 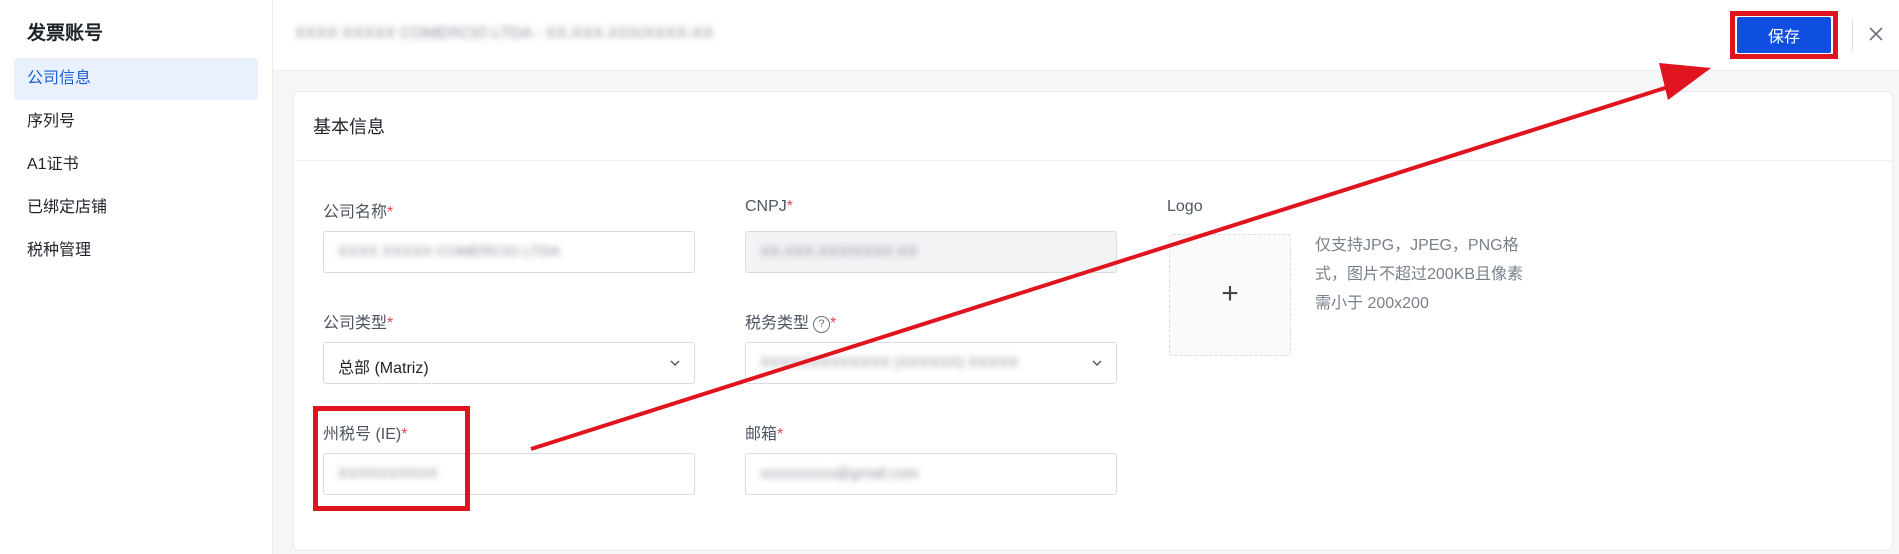 What do you see at coordinates (839, 473) in the screenshot?
I see `email-value: xxxxxxxxxx@gmail.com` at bounding box center [839, 473].